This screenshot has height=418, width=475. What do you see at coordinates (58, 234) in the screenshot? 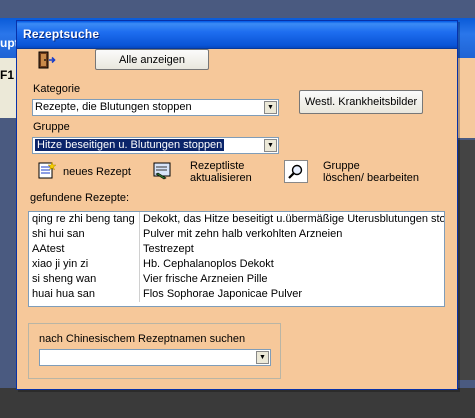
I see `recipe-name: shi hui san` at bounding box center [58, 234].